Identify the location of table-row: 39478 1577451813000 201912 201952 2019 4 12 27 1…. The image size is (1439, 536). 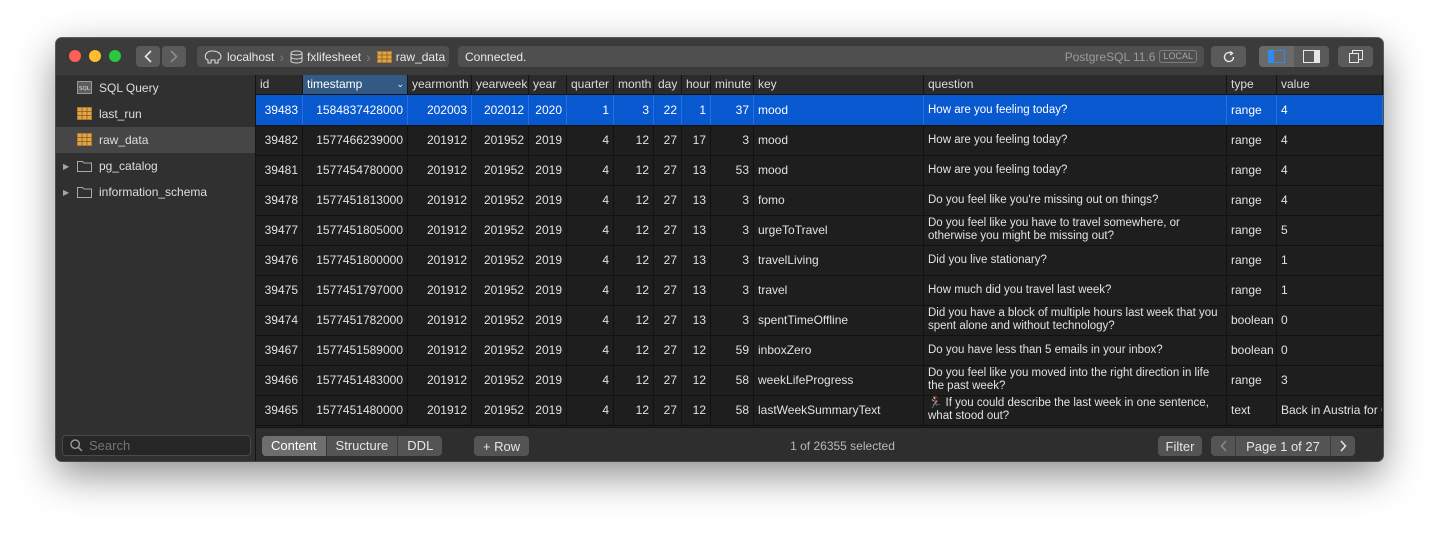
(819, 200).